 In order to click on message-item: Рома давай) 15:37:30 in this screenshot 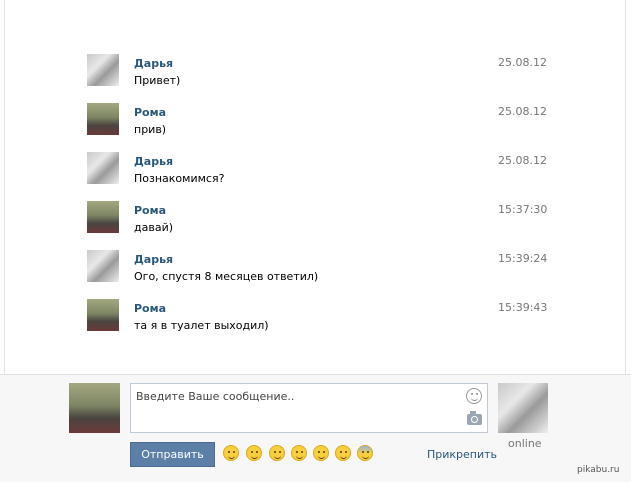, I will do `click(322, 221)`.